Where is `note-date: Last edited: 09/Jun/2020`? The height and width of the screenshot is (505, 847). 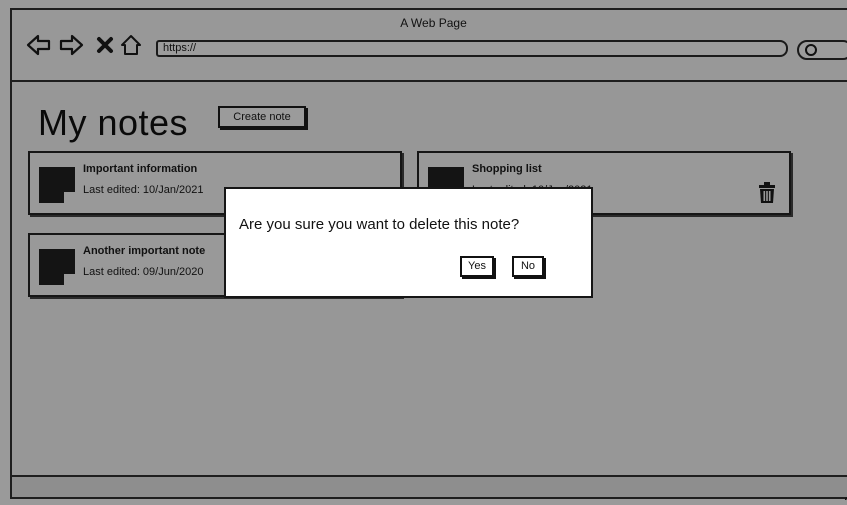 note-date: Last edited: 09/Jun/2020 is located at coordinates (143, 272).